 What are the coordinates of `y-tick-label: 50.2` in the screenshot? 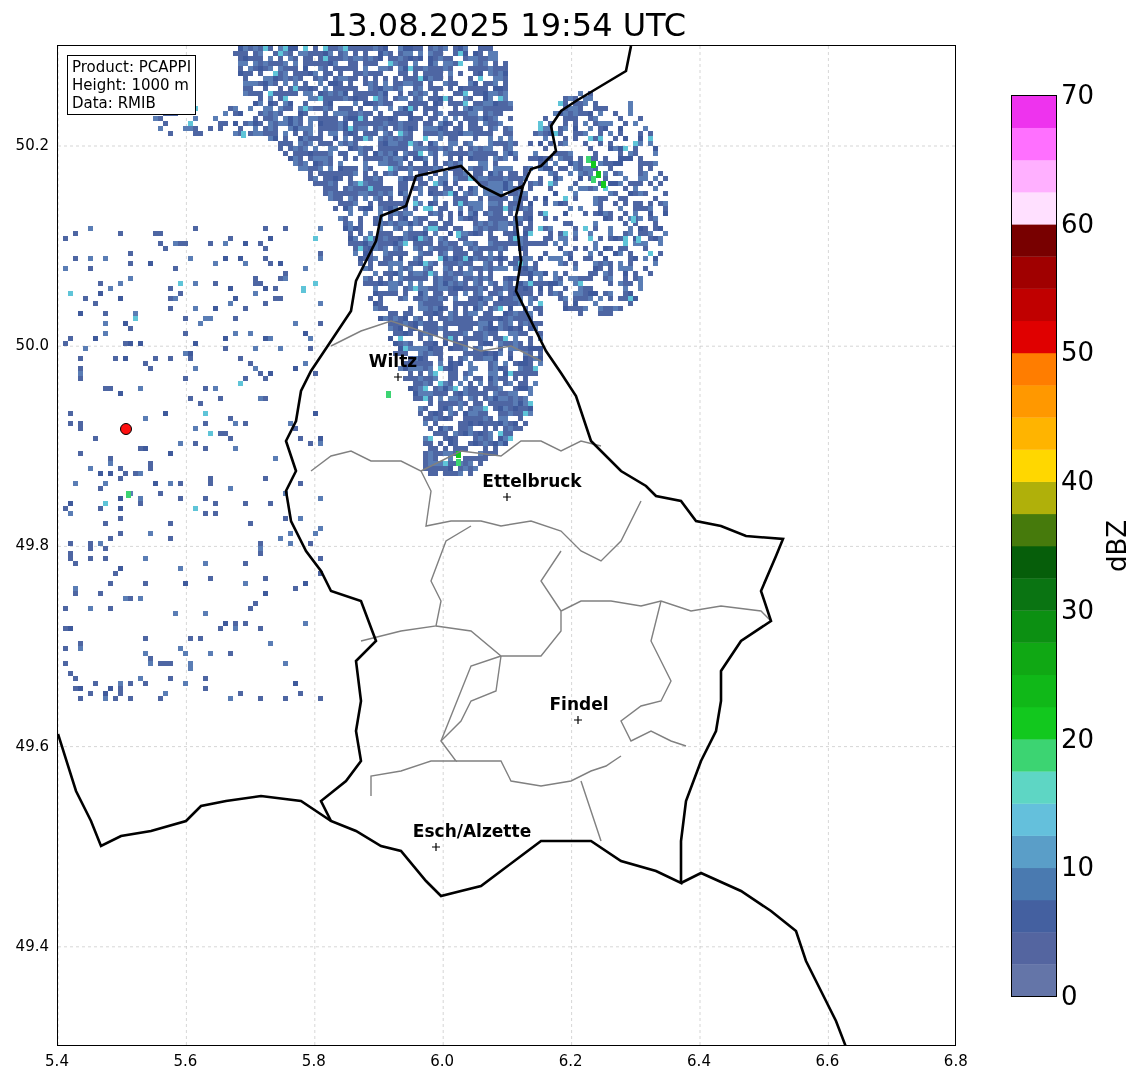 It's located at (32, 145).